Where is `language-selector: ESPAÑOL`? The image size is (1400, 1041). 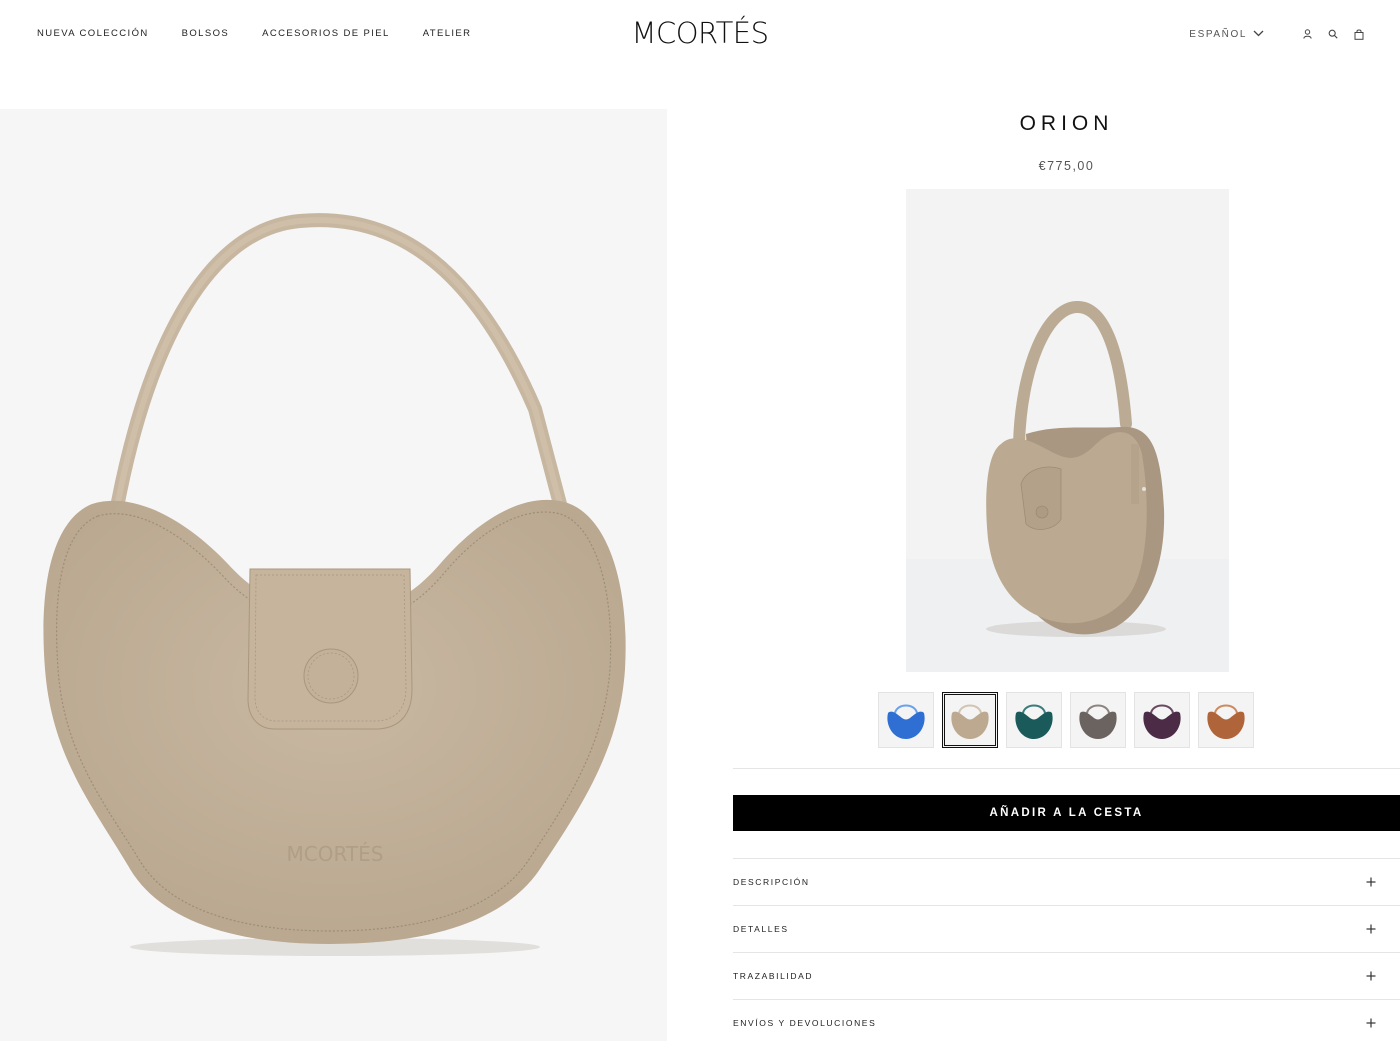
language-selector: ESPAÑOL is located at coordinates (1226, 34).